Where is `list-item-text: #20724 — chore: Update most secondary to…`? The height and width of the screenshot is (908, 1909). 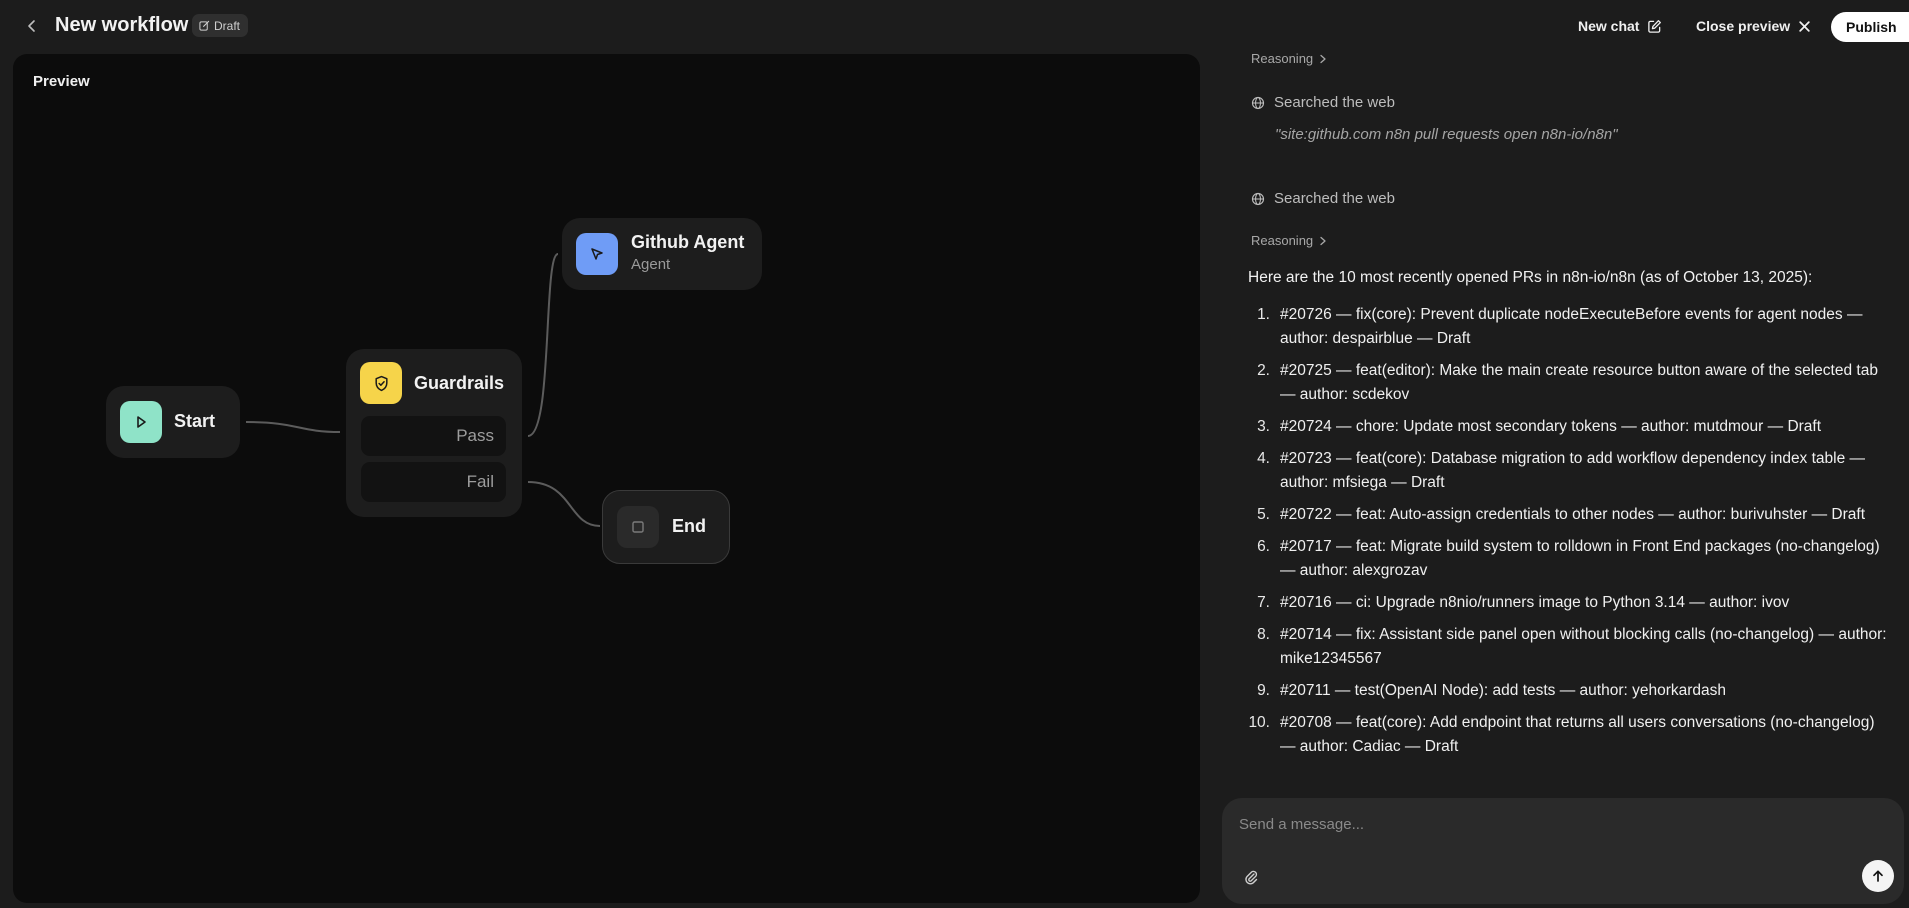 list-item-text: #20724 — chore: Update most secondary to… is located at coordinates (1551, 426).